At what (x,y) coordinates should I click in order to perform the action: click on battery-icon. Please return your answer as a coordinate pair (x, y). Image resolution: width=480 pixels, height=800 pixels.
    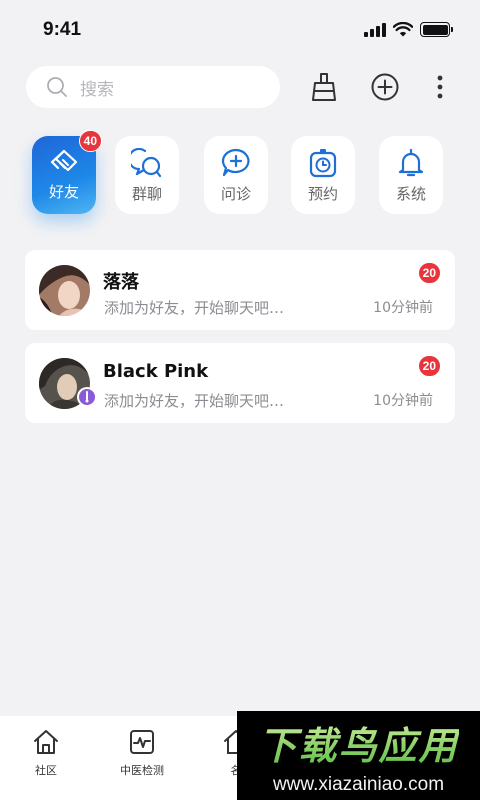
    Looking at the image, I should click on (436, 29).